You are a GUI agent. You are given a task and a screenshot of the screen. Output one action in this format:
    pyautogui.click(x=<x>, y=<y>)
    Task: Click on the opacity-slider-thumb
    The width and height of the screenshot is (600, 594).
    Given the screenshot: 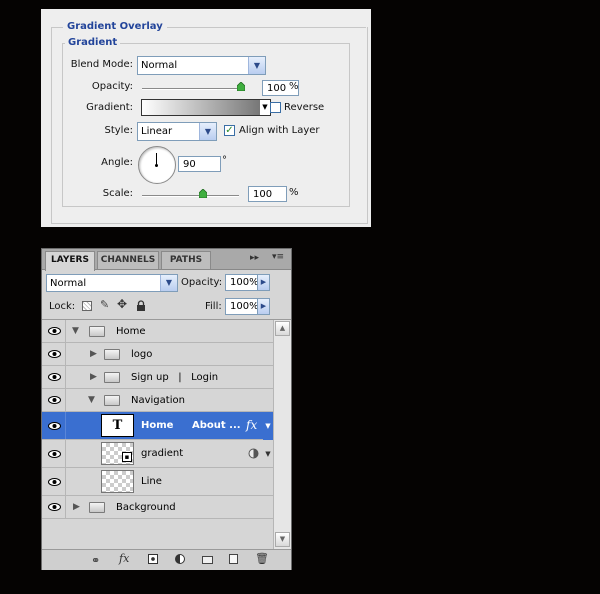 What is the action you would take?
    pyautogui.click(x=241, y=86)
    